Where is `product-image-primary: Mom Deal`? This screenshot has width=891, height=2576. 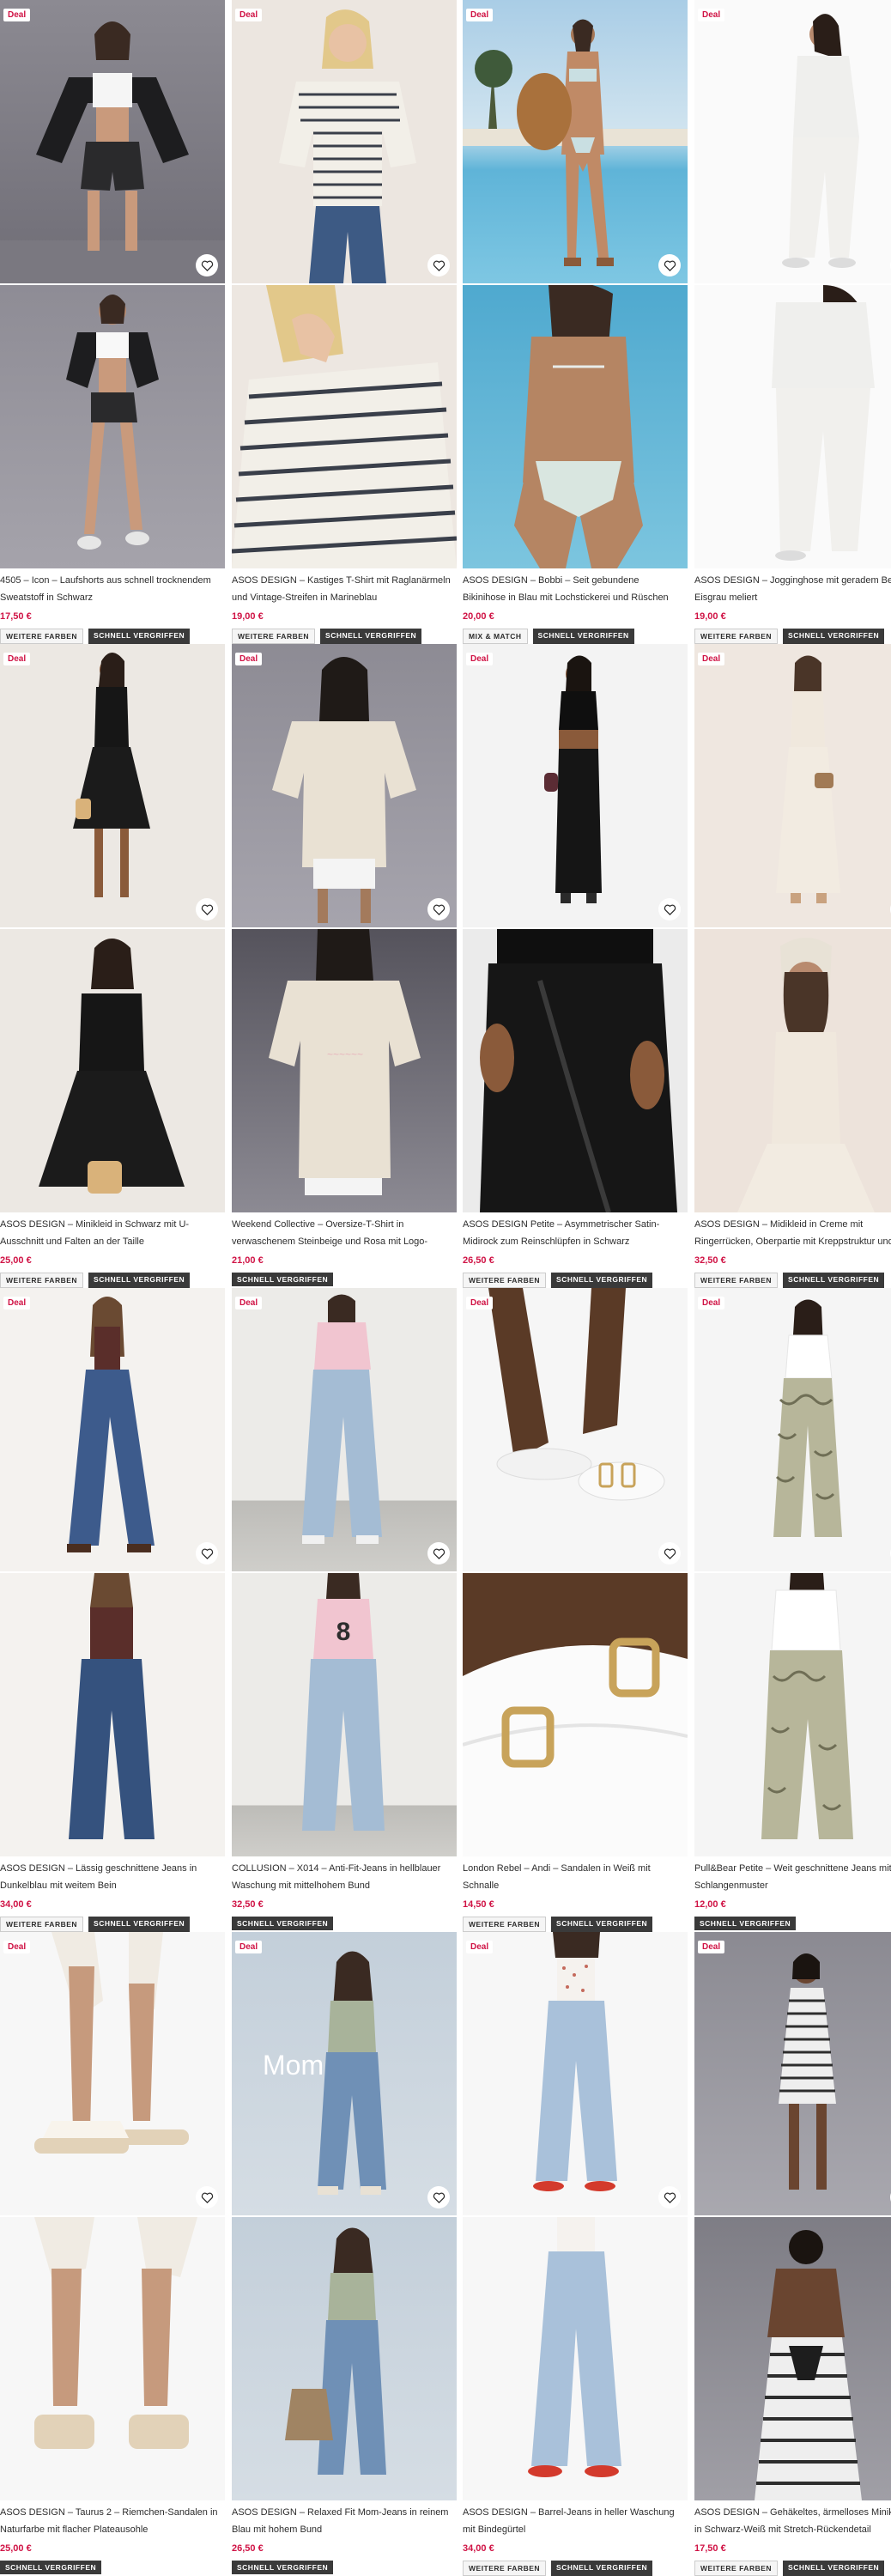 product-image-primary: Mom Deal is located at coordinates (344, 2073).